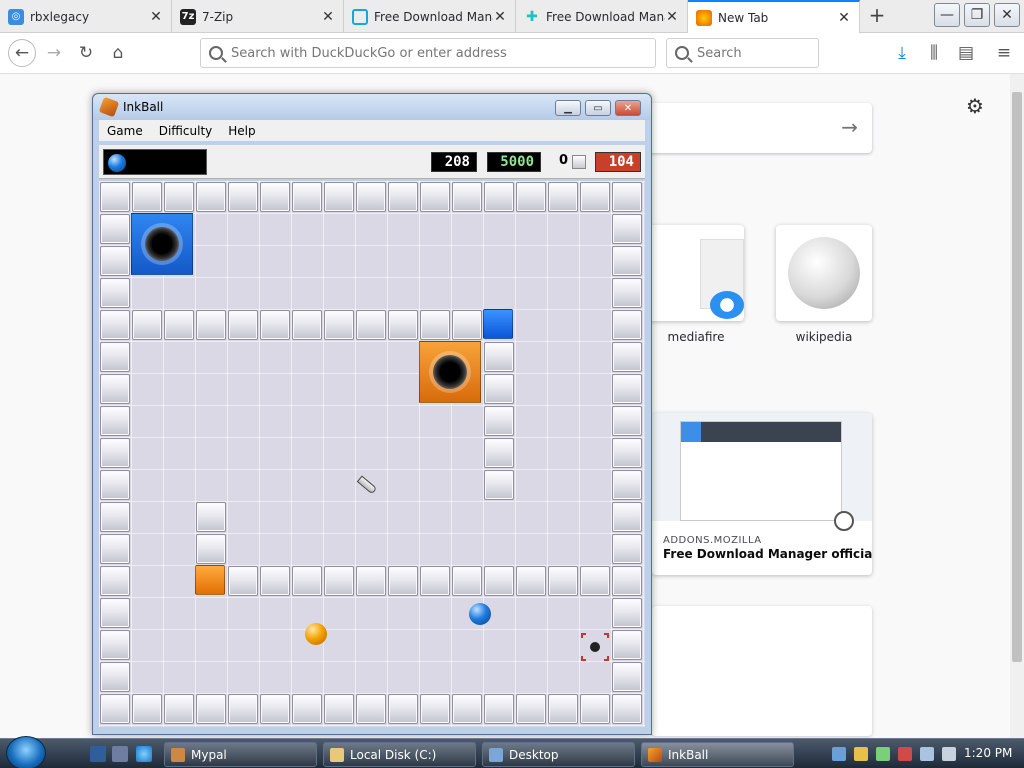 The width and height of the screenshot is (1024, 768). What do you see at coordinates (22, 53) in the screenshot?
I see `back-arrow-icon: ←` at bounding box center [22, 53].